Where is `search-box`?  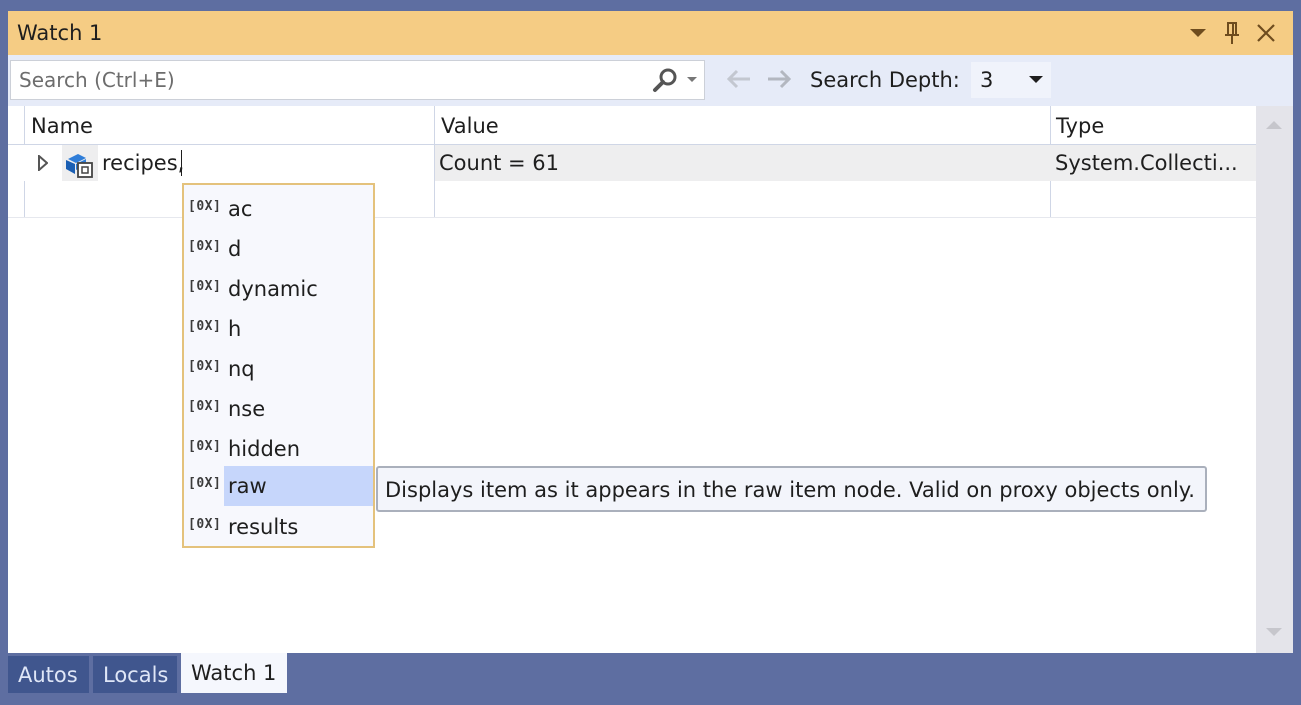 search-box is located at coordinates (357, 80).